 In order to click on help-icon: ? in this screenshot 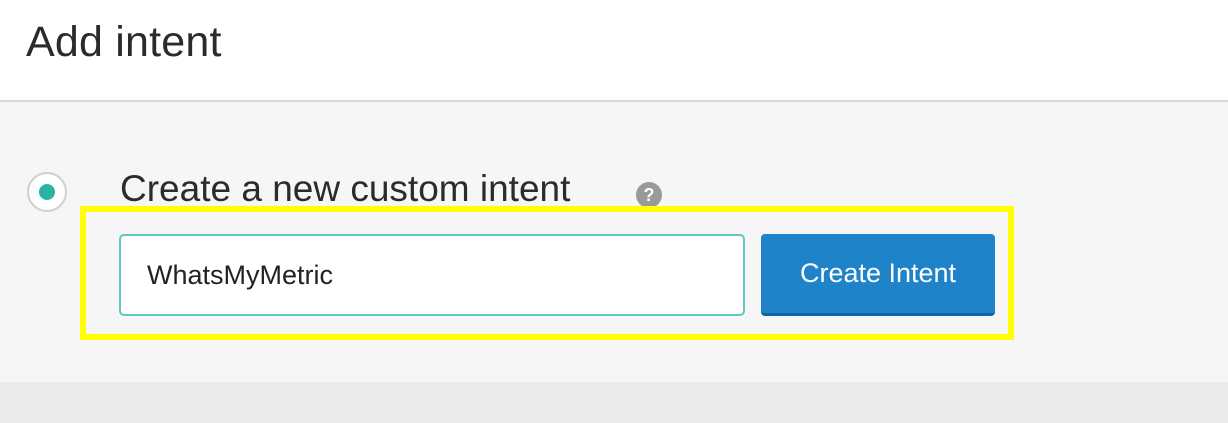, I will do `click(649, 195)`.